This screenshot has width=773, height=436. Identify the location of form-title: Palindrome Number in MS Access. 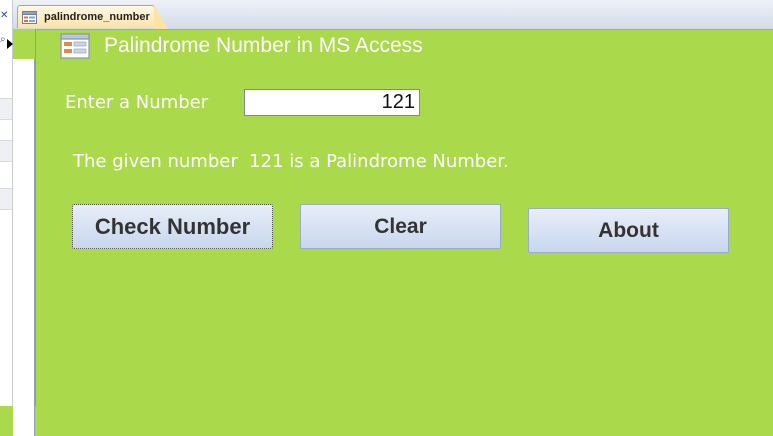
(263, 45).